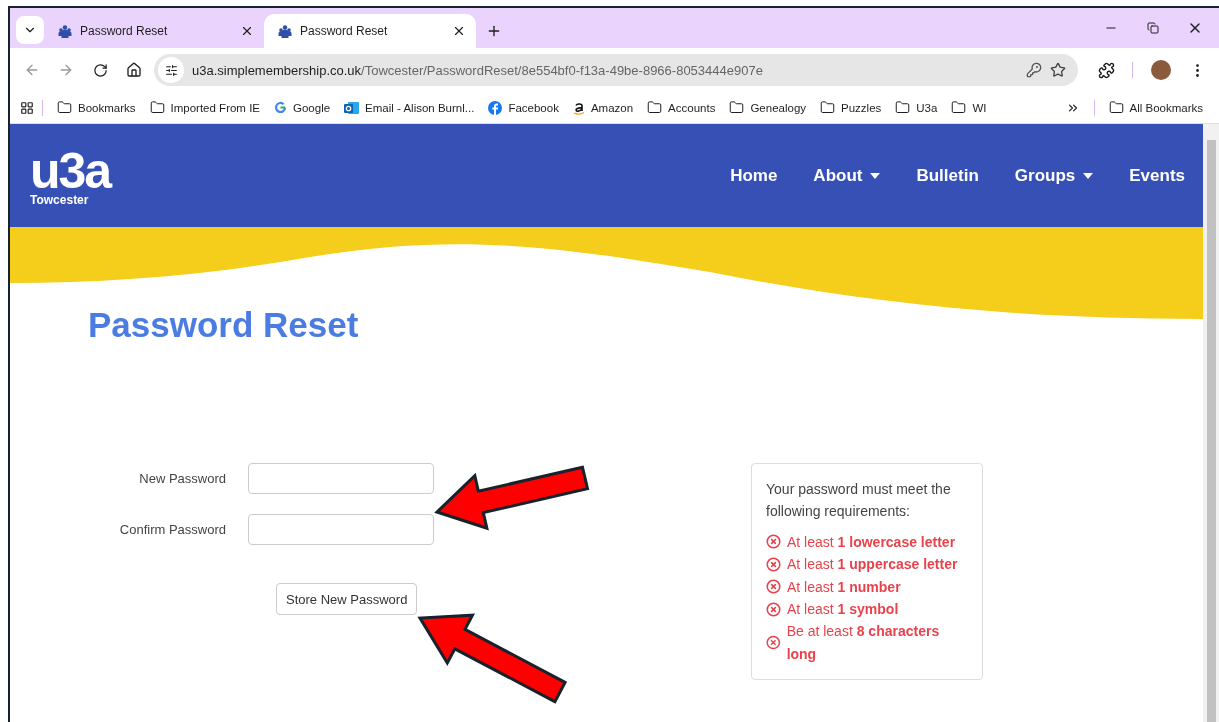  What do you see at coordinates (523, 107) in the screenshot?
I see `bookmark-item: Facebook` at bounding box center [523, 107].